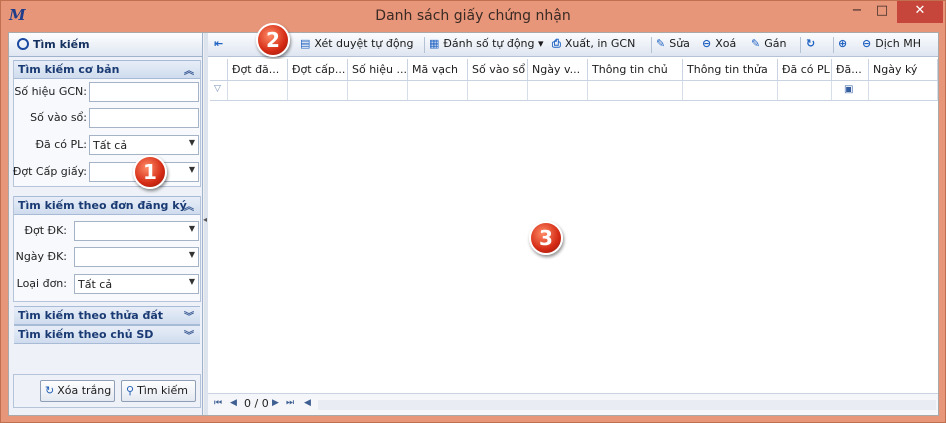 The height and width of the screenshot is (423, 946). I want to click on title-bar: M Danh sách giấy chứng nhận − □ ✕, so click(473, 16).